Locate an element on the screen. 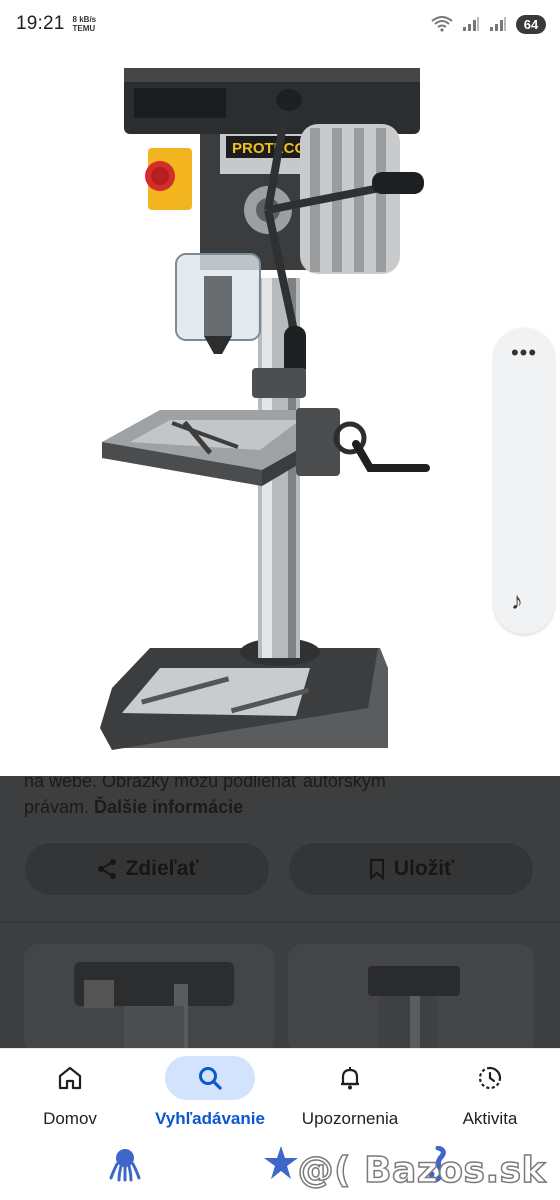  save-label: Uložiť is located at coordinates (424, 868).